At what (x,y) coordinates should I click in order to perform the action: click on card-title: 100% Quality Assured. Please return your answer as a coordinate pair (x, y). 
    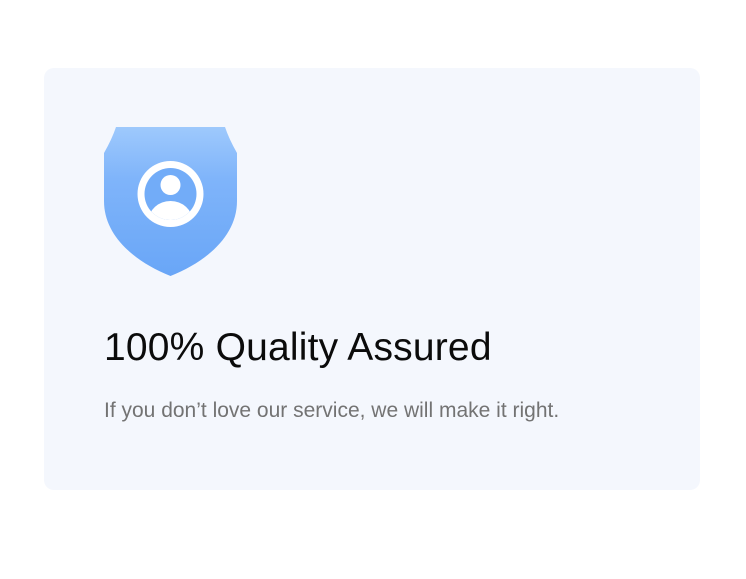
    Looking at the image, I should click on (298, 347).